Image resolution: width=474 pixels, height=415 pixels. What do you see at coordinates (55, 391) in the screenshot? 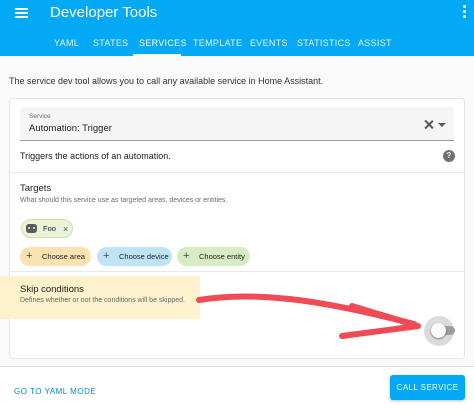
I see `go-to-yaml-mode-button: GO TO YAML MODE` at bounding box center [55, 391].